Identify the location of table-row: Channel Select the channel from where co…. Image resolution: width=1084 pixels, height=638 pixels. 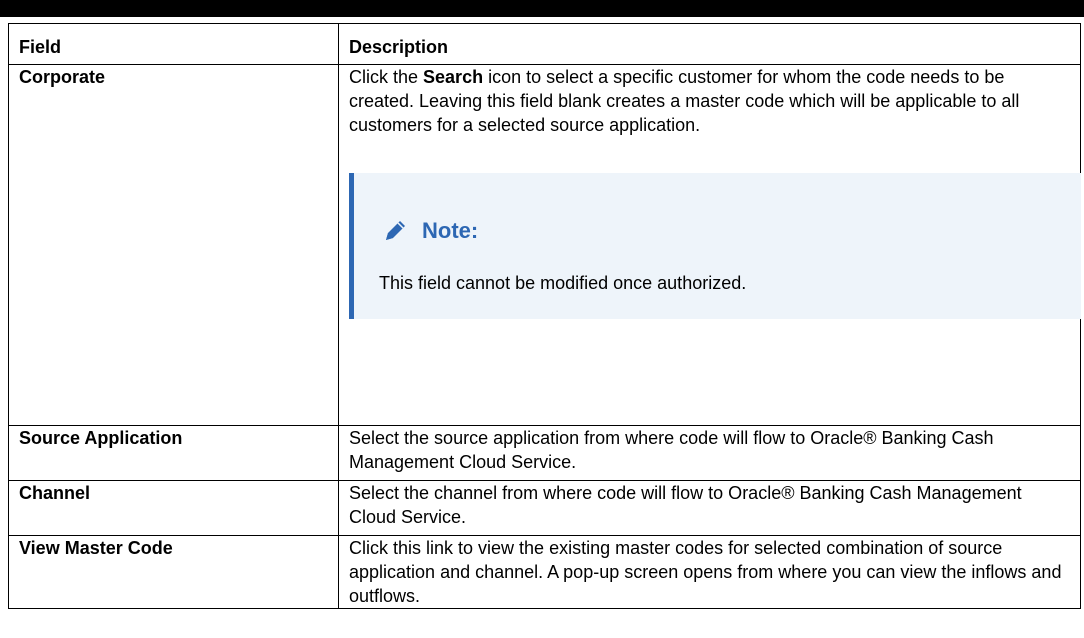
(544, 508).